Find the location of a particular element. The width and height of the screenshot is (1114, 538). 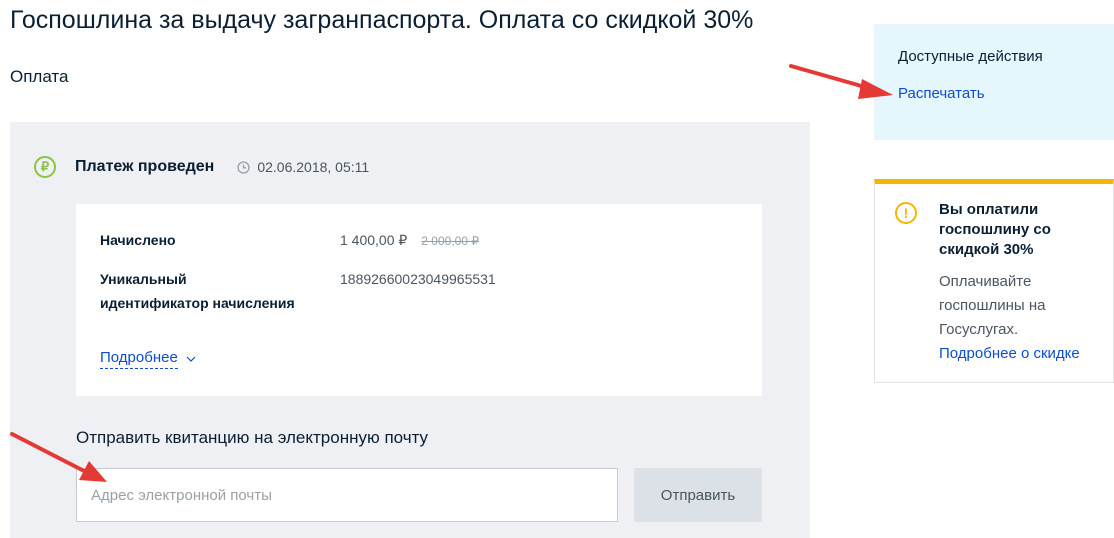

warning-icon: ! is located at coordinates (906, 213).